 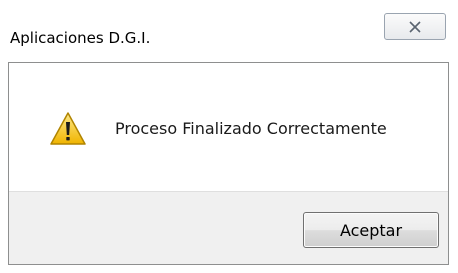 What do you see at coordinates (80, 38) in the screenshot?
I see `window-title: Aplicaciones D.G.I.` at bounding box center [80, 38].